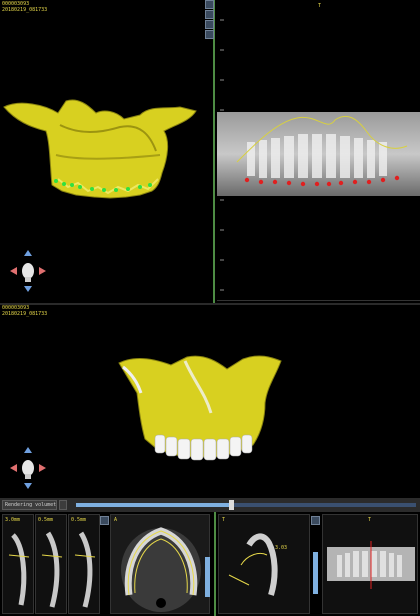 The height and width of the screenshot is (616, 420). Describe the element at coordinates (231, 505) in the screenshot. I see `render-slider-thumb` at that location.